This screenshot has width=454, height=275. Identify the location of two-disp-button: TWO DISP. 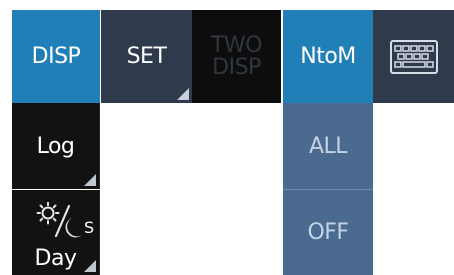
(236, 56).